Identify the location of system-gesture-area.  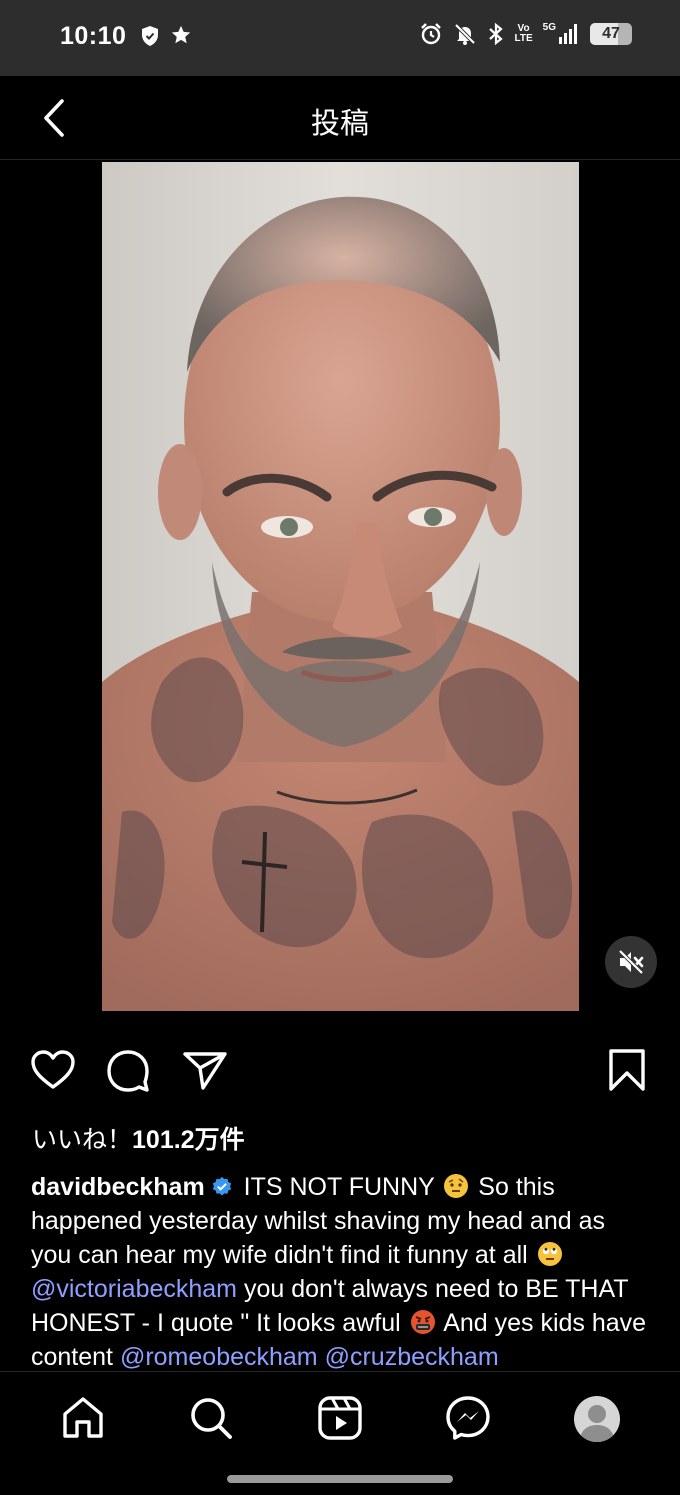
(340, 1480).